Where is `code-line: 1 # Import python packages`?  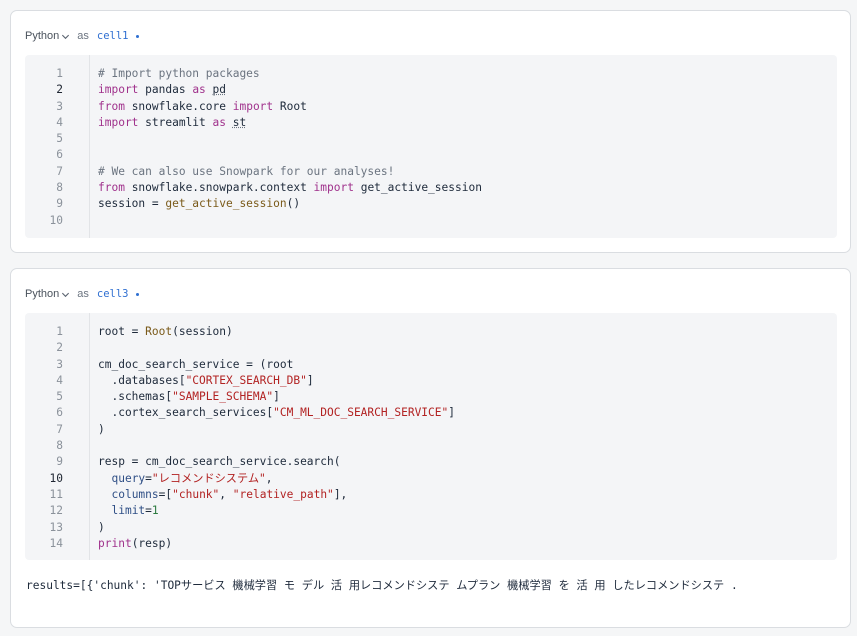 code-line: 1 # Import python packages is located at coordinates (431, 74).